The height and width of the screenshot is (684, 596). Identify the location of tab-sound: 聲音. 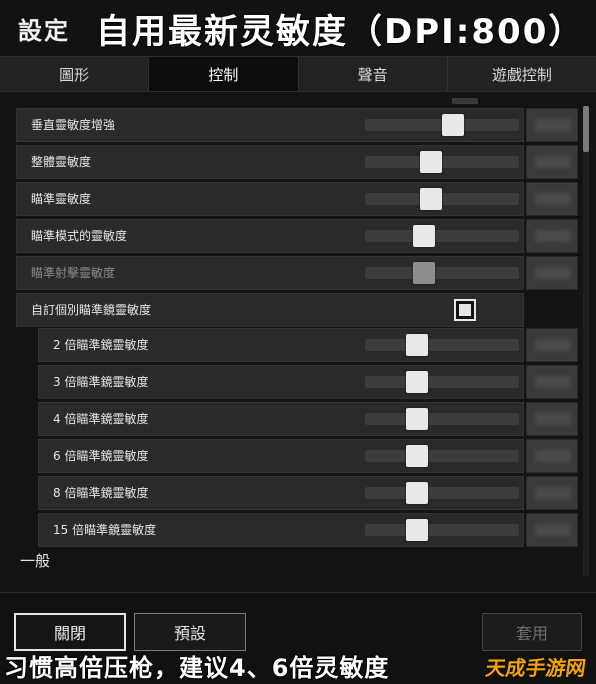
(372, 74).